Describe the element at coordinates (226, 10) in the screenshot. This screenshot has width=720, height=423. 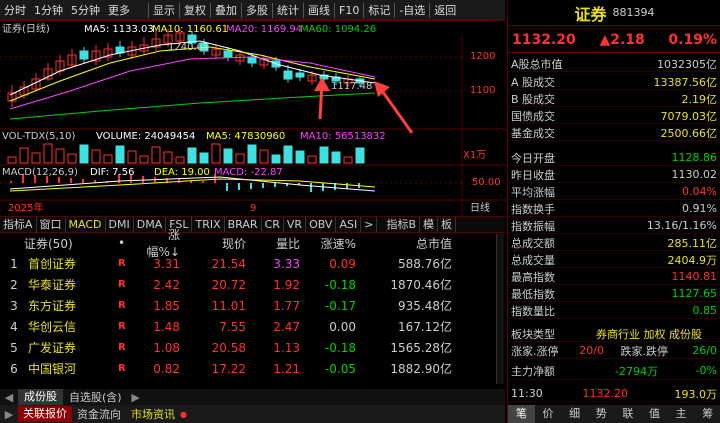
I see `overlay-button: 叠加` at that location.